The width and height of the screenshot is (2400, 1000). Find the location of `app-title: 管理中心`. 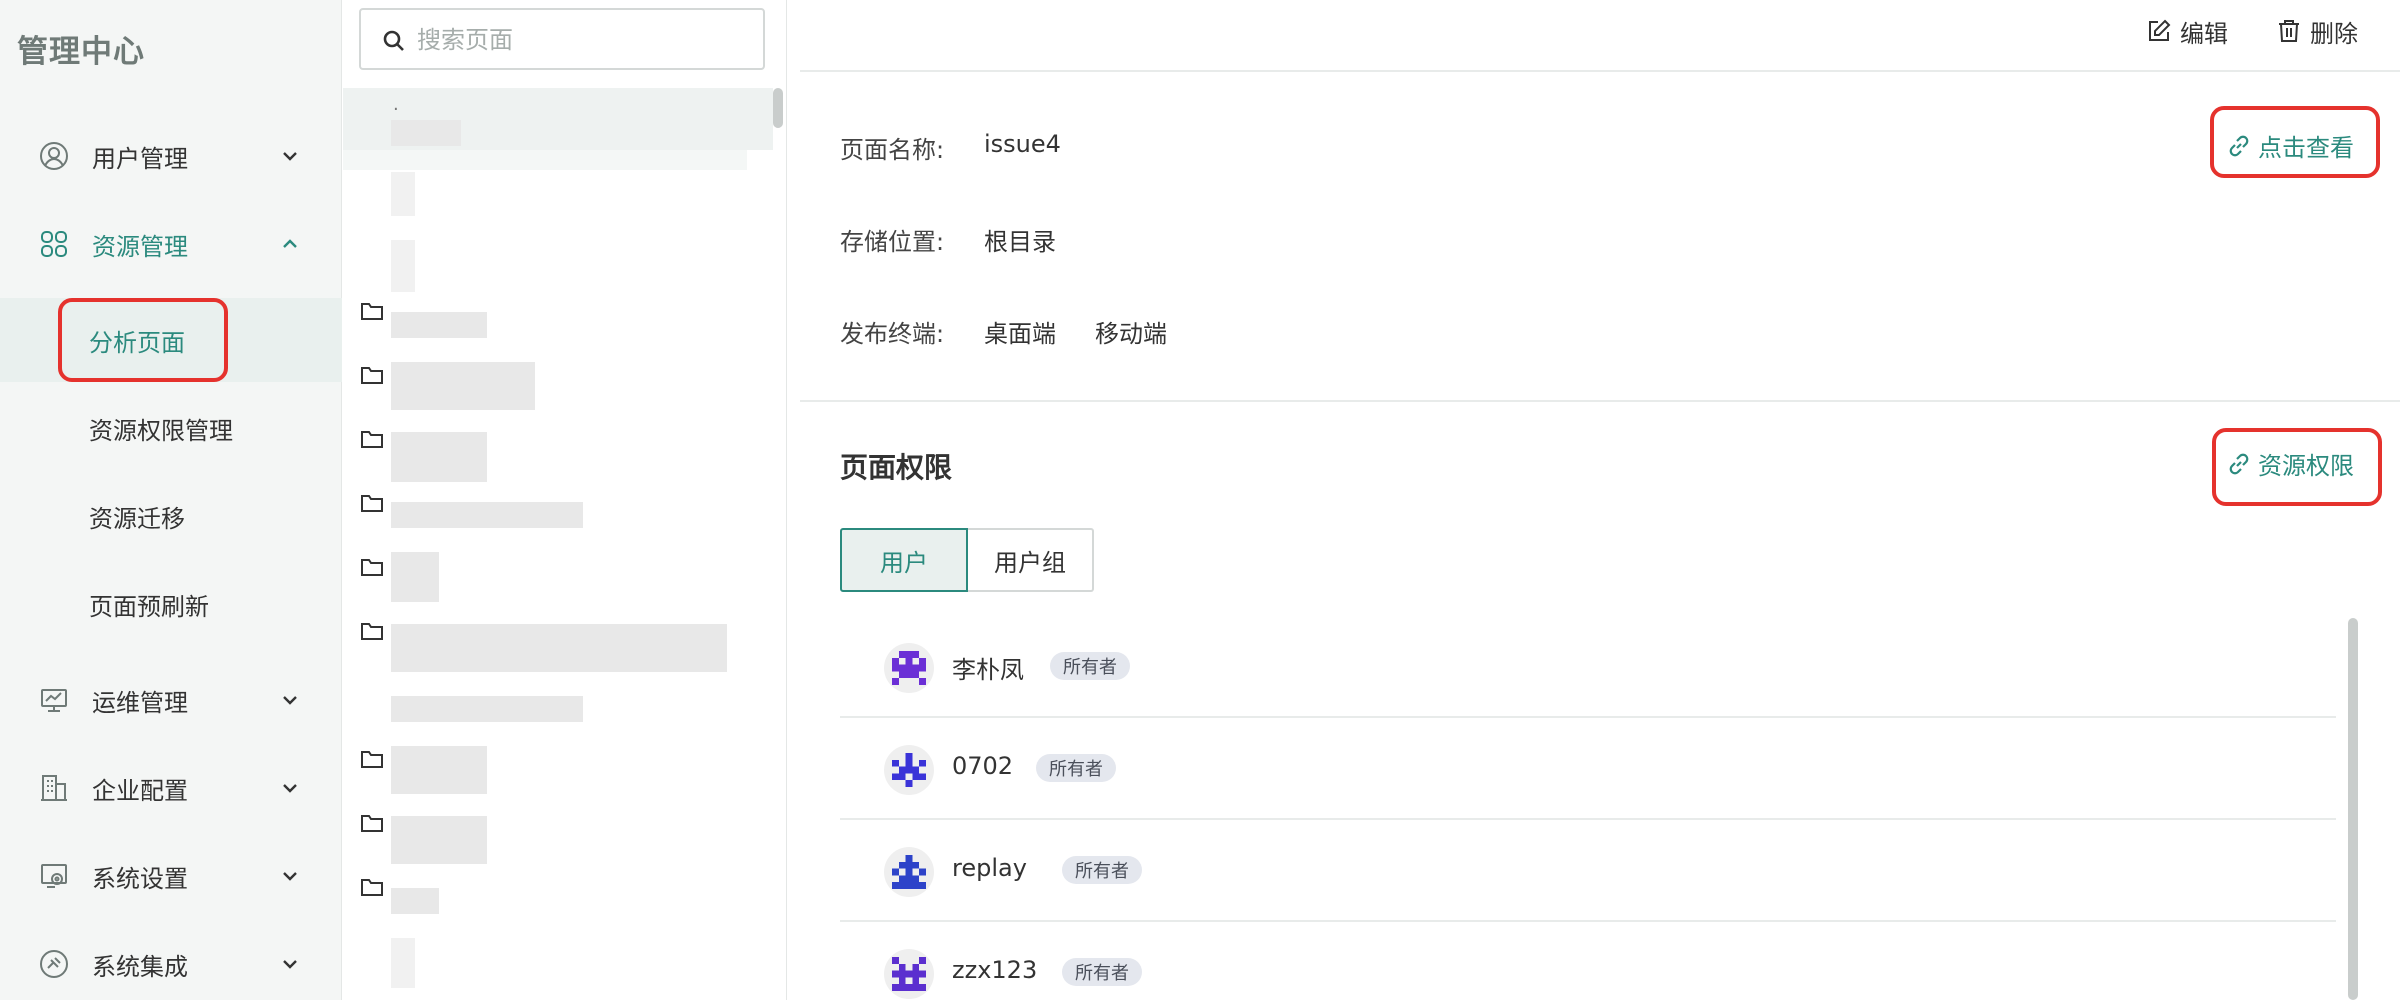

app-title: 管理中心 is located at coordinates (81, 52).